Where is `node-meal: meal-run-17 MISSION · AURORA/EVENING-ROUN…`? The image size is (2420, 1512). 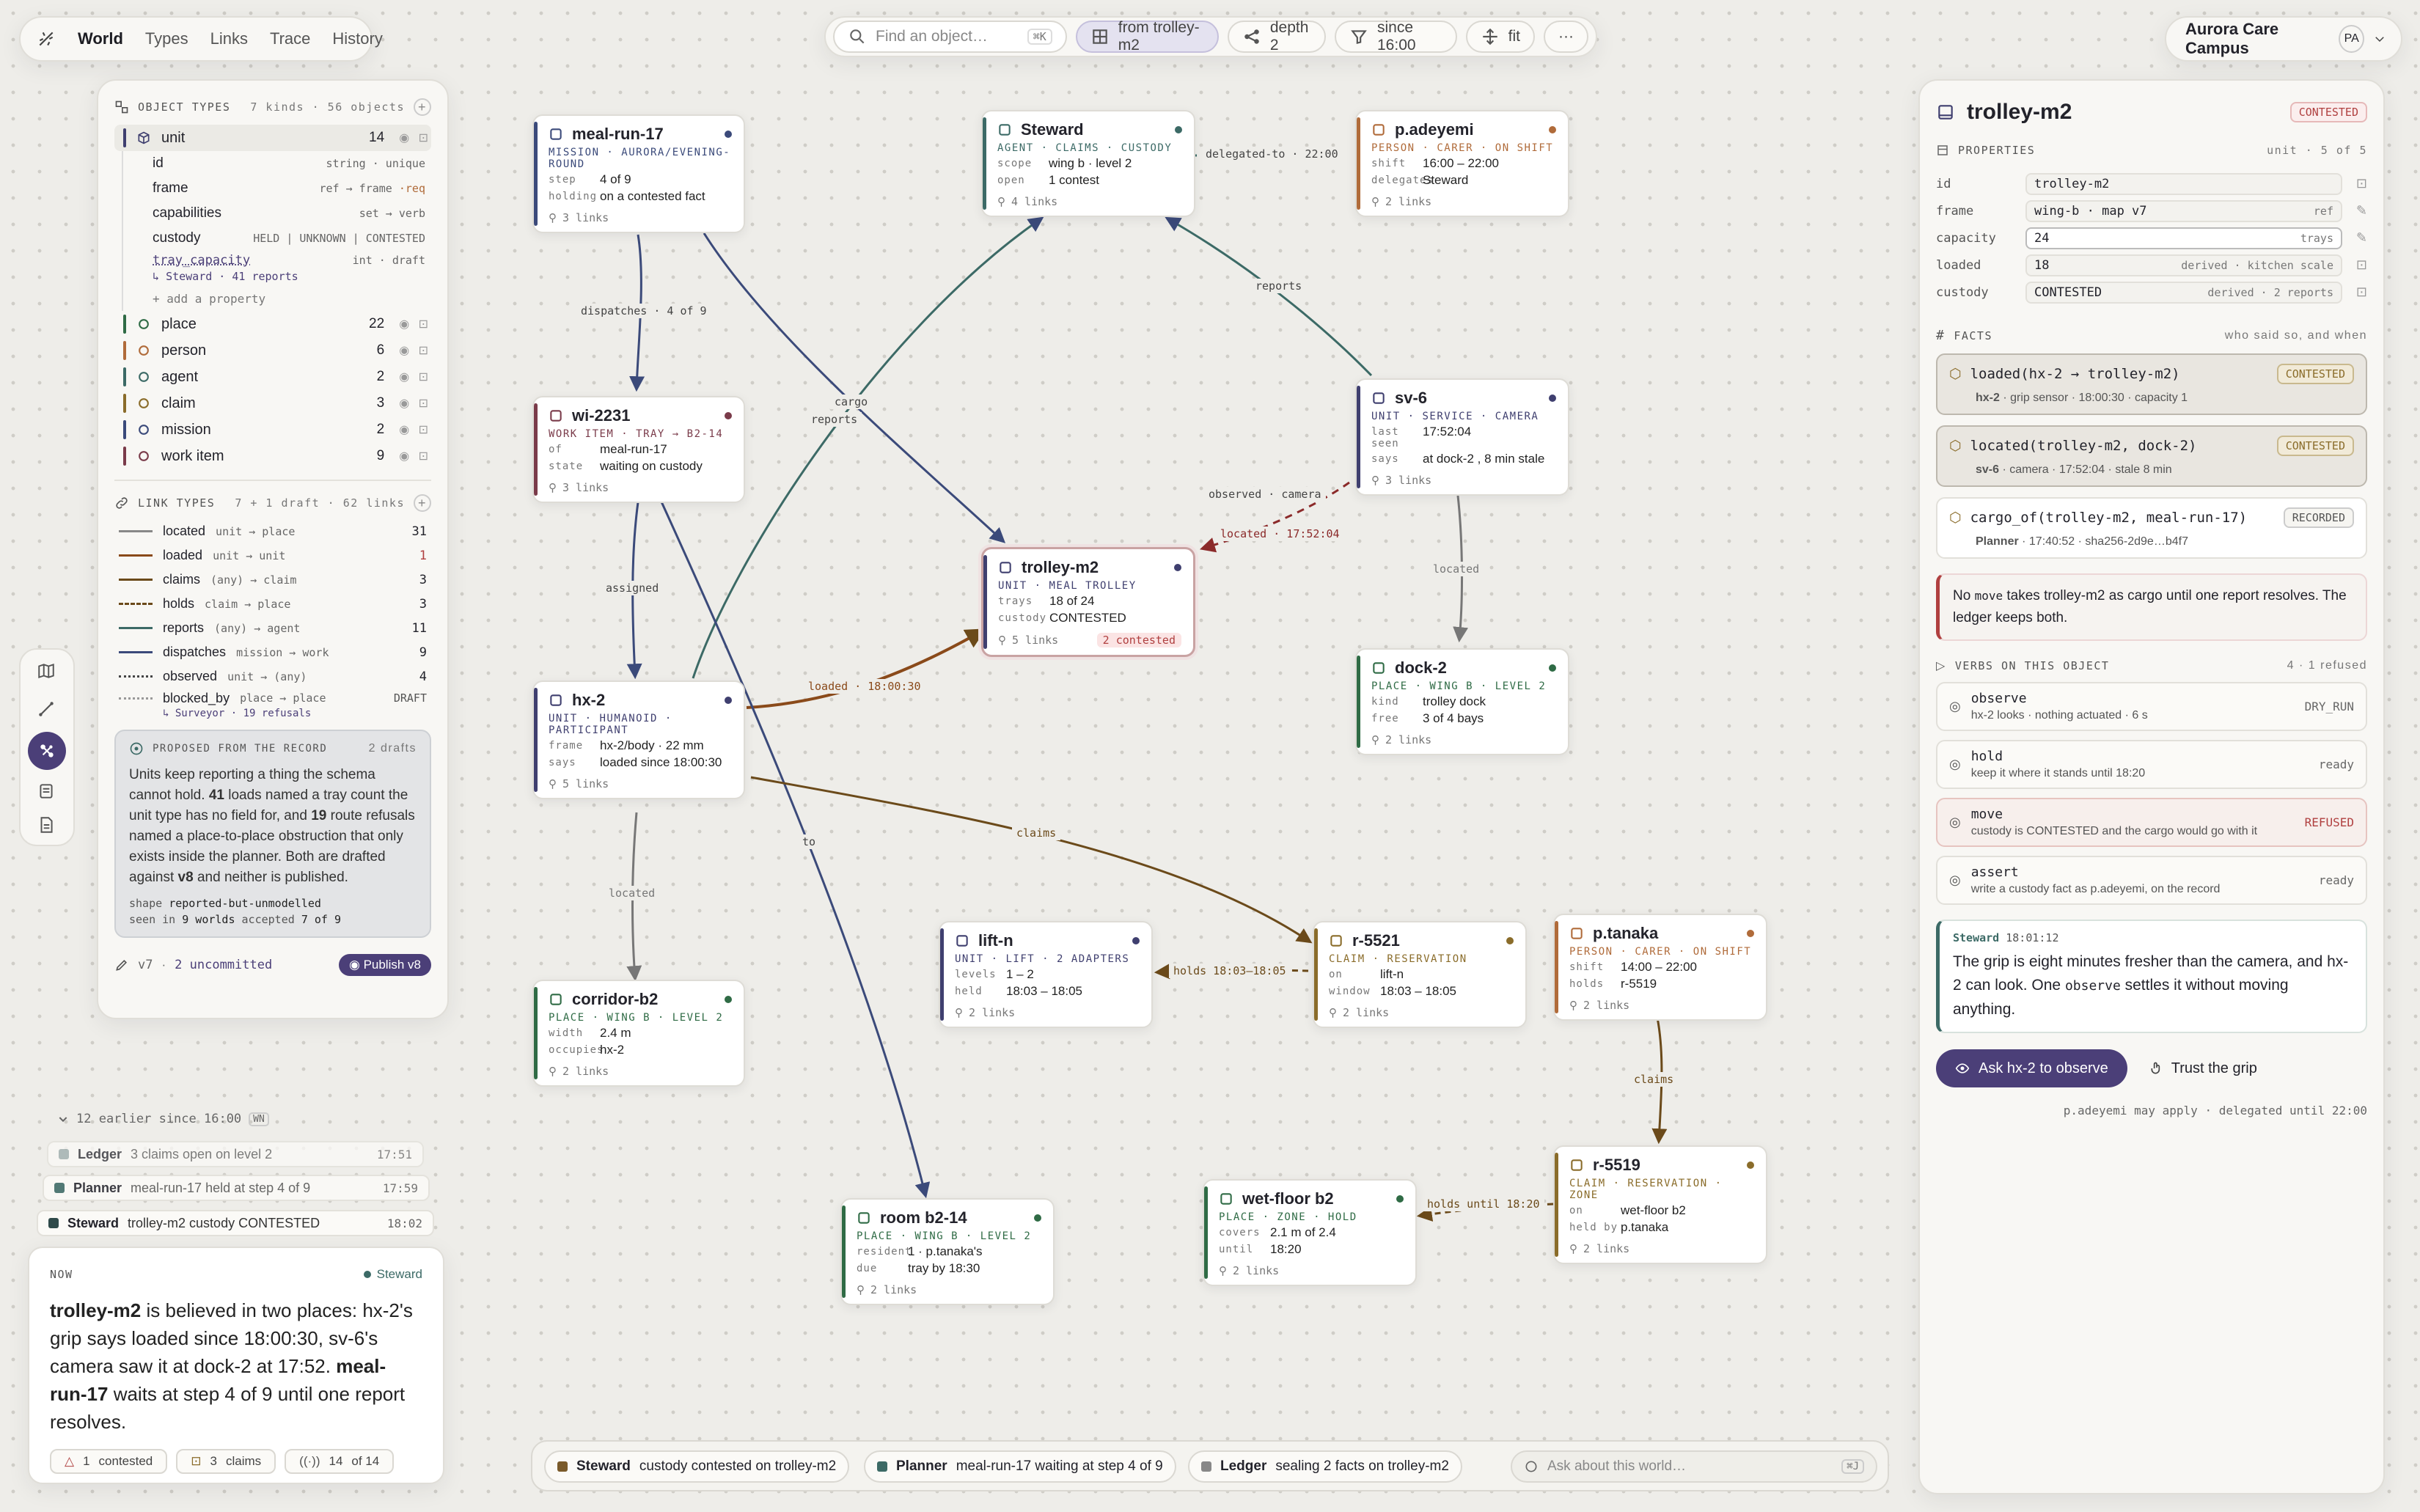 node-meal: meal-run-17 MISSION · AURORA/EVENING-ROUN… is located at coordinates (638, 173).